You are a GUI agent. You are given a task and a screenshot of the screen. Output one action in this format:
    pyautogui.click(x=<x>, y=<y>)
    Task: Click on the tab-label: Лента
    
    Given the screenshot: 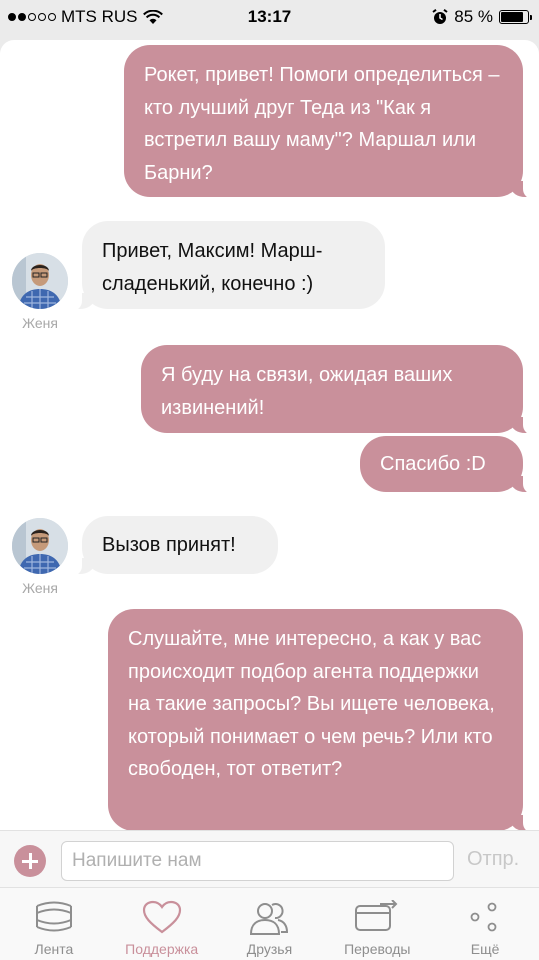 What is the action you would take?
    pyautogui.click(x=54, y=949)
    